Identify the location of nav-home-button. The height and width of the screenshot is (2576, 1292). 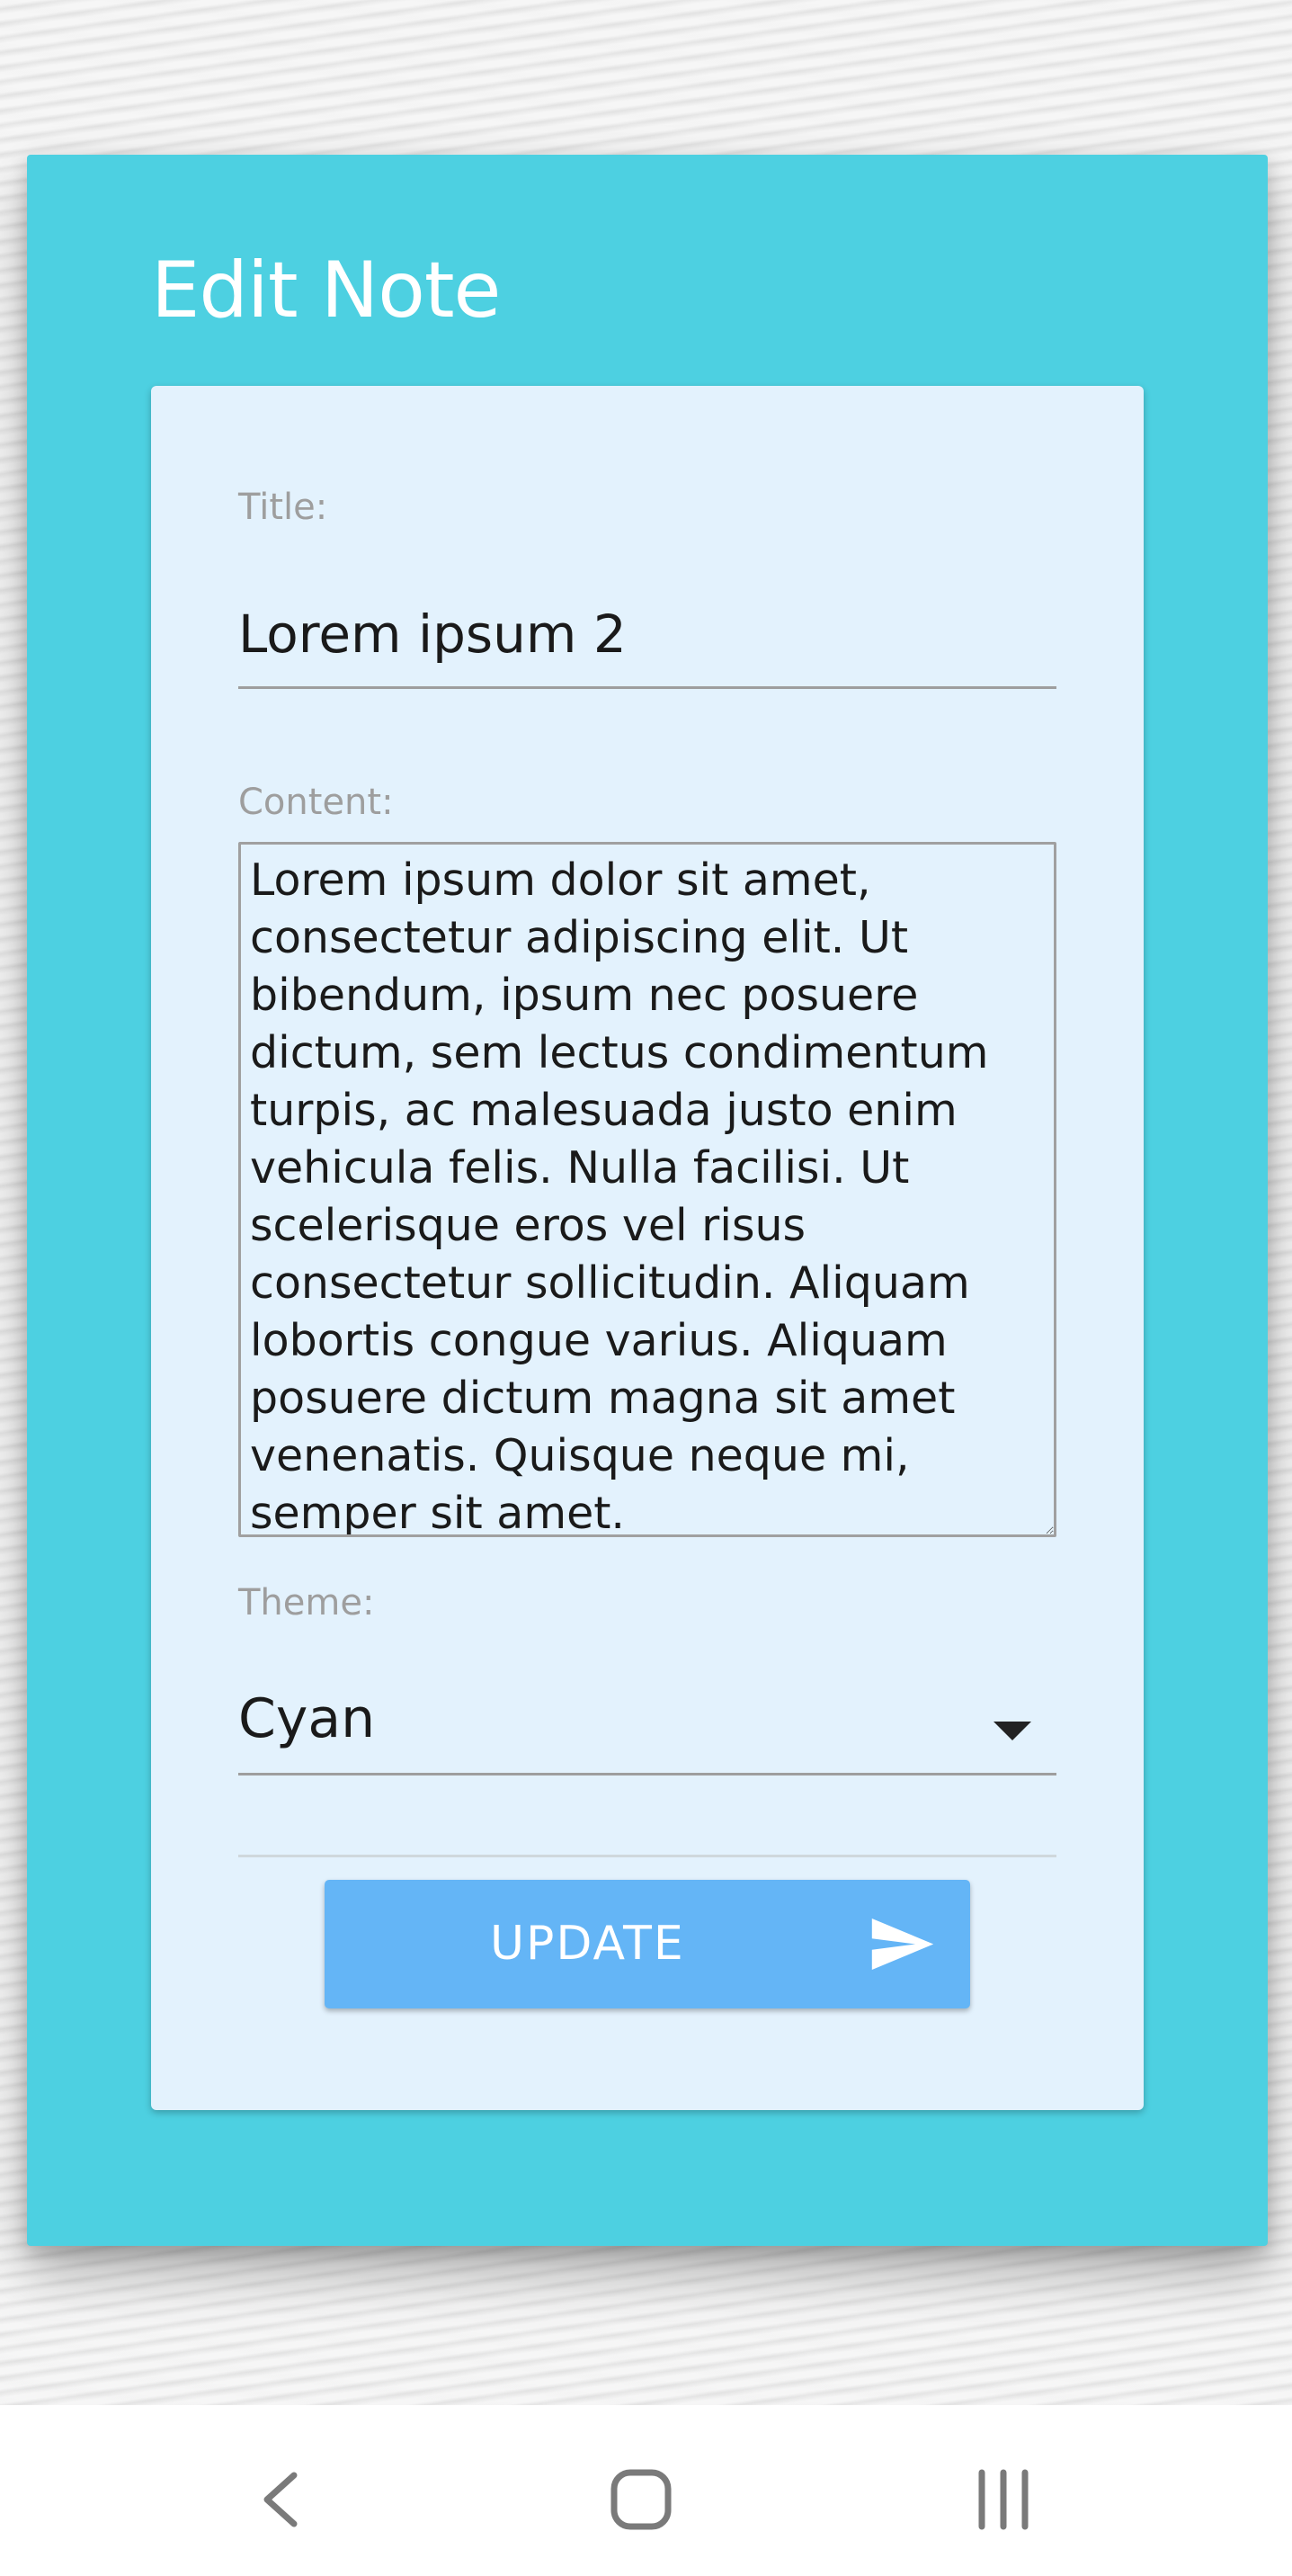
(641, 2499).